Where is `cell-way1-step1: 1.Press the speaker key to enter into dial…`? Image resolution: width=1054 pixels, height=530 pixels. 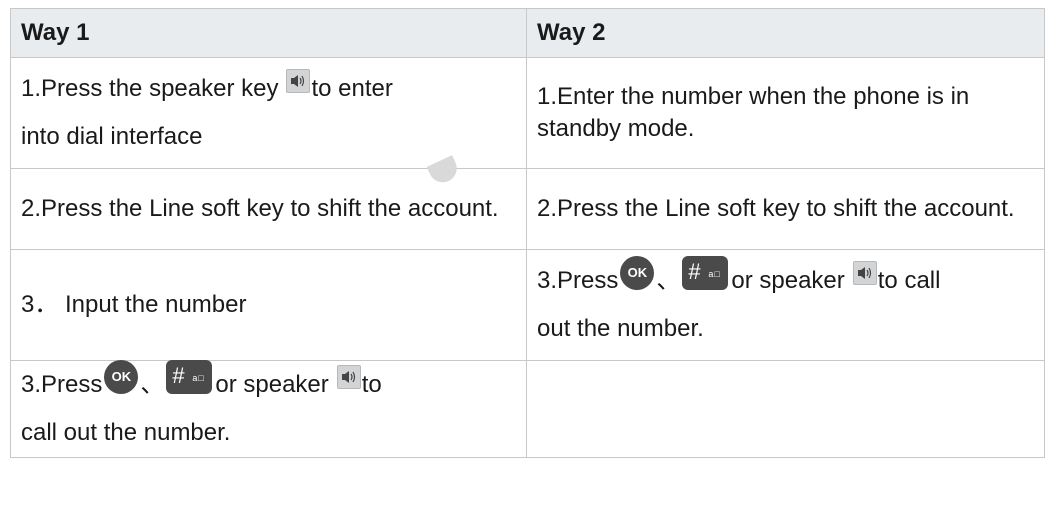
cell-way1-step1: 1.Press the speaker key to enter into dial… is located at coordinates (268, 113).